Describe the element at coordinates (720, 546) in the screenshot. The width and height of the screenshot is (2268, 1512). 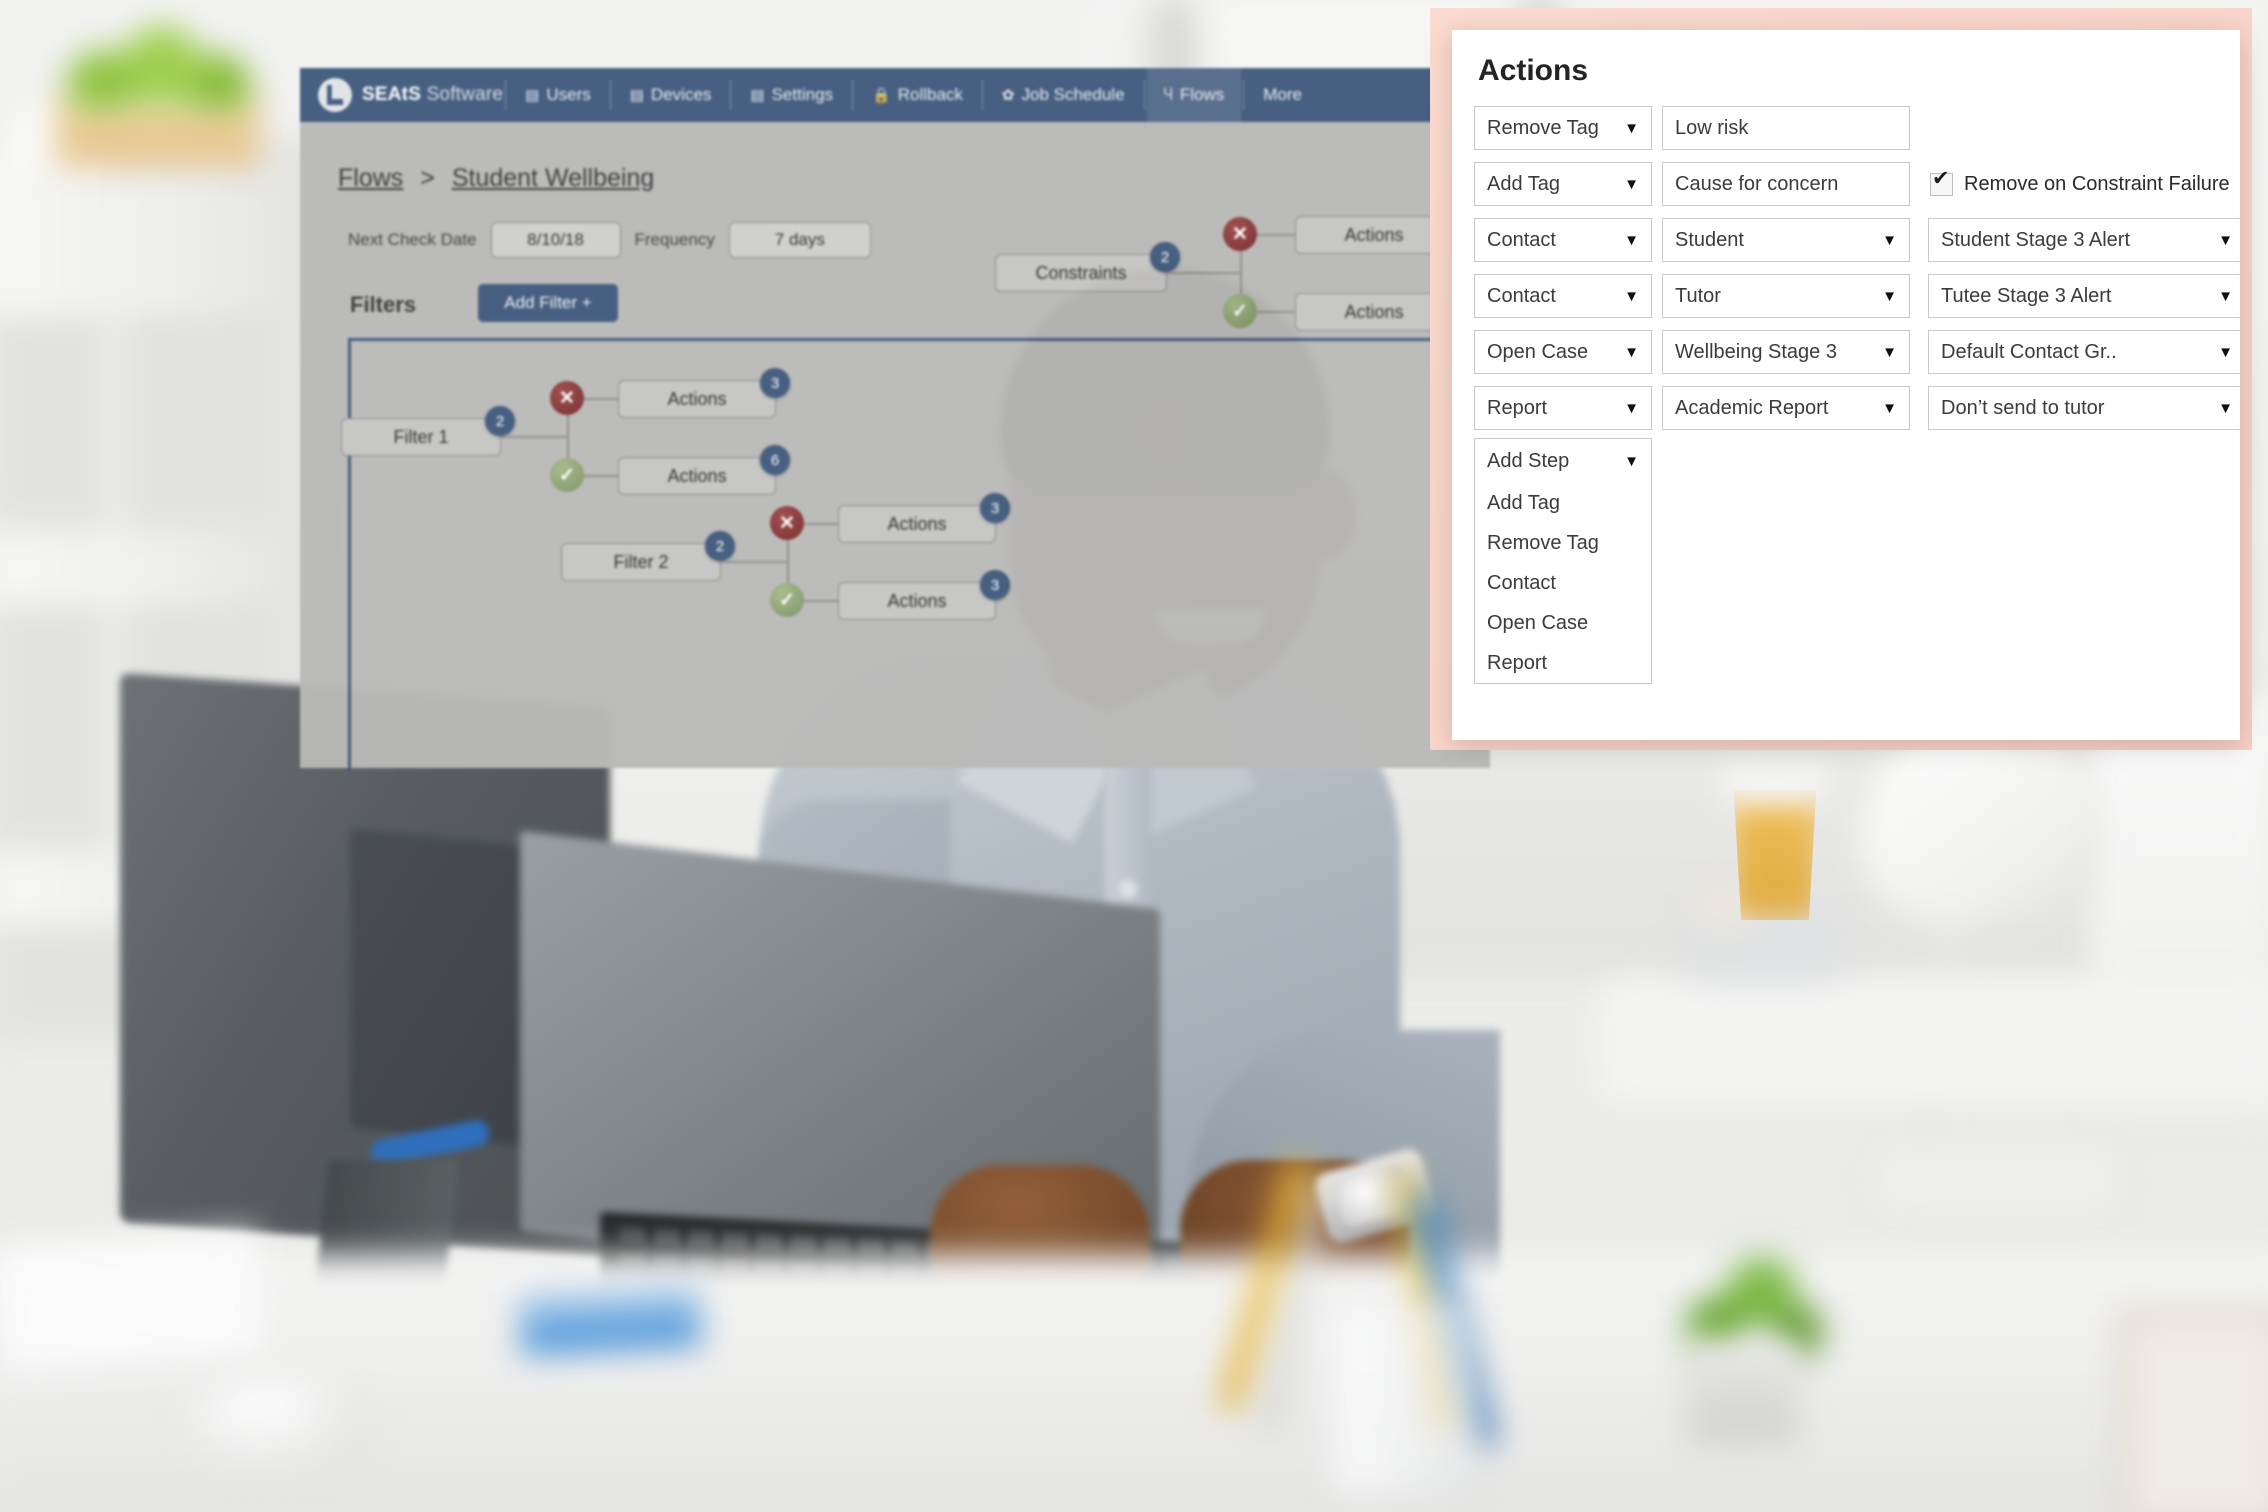
I see `filter2-badge: 2` at that location.